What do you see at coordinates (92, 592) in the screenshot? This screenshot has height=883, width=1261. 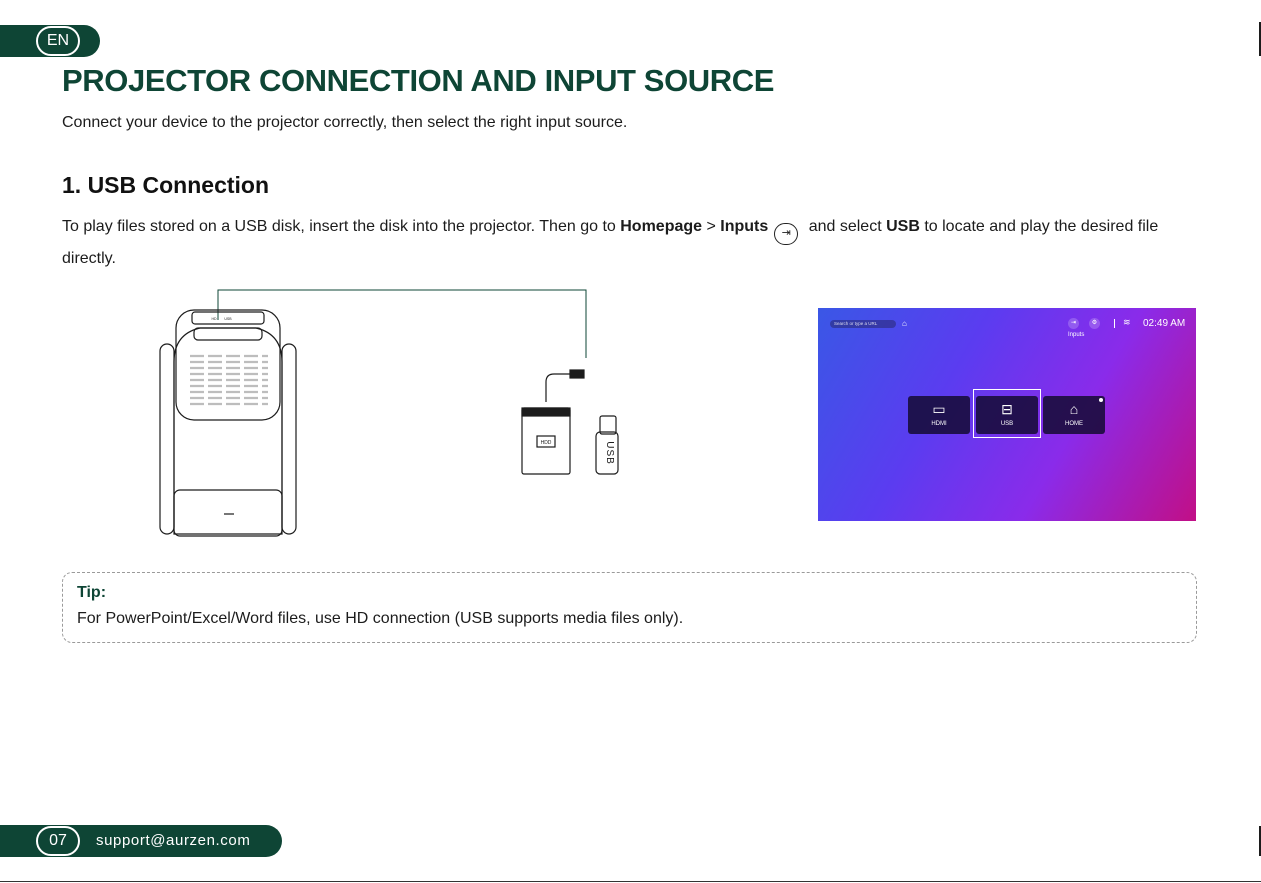 I see `tip-label: Tip:` at bounding box center [92, 592].